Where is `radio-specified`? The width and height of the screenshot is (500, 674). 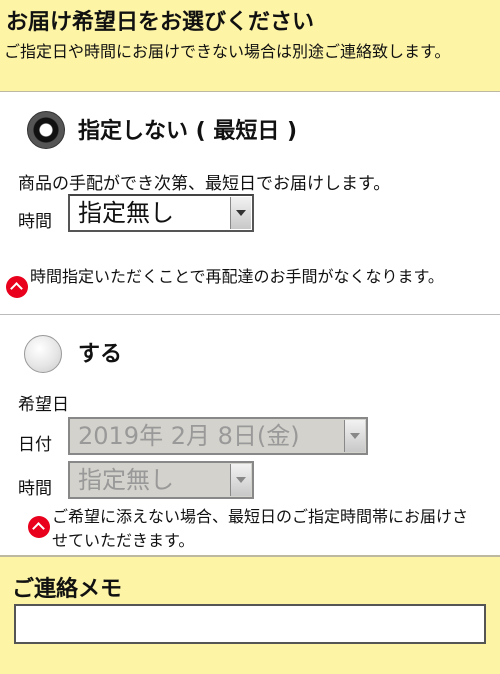
radio-specified is located at coordinates (43, 354).